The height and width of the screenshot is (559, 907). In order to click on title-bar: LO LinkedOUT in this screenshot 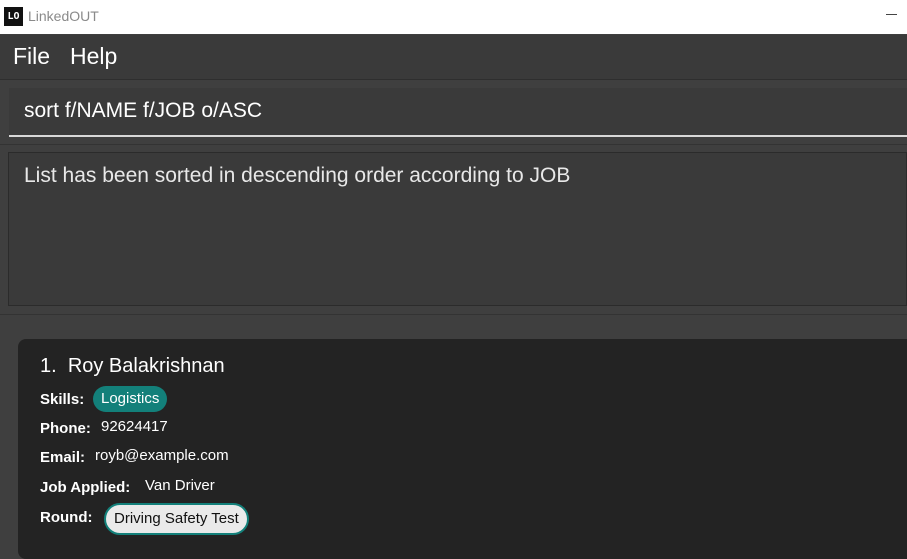, I will do `click(453, 17)`.